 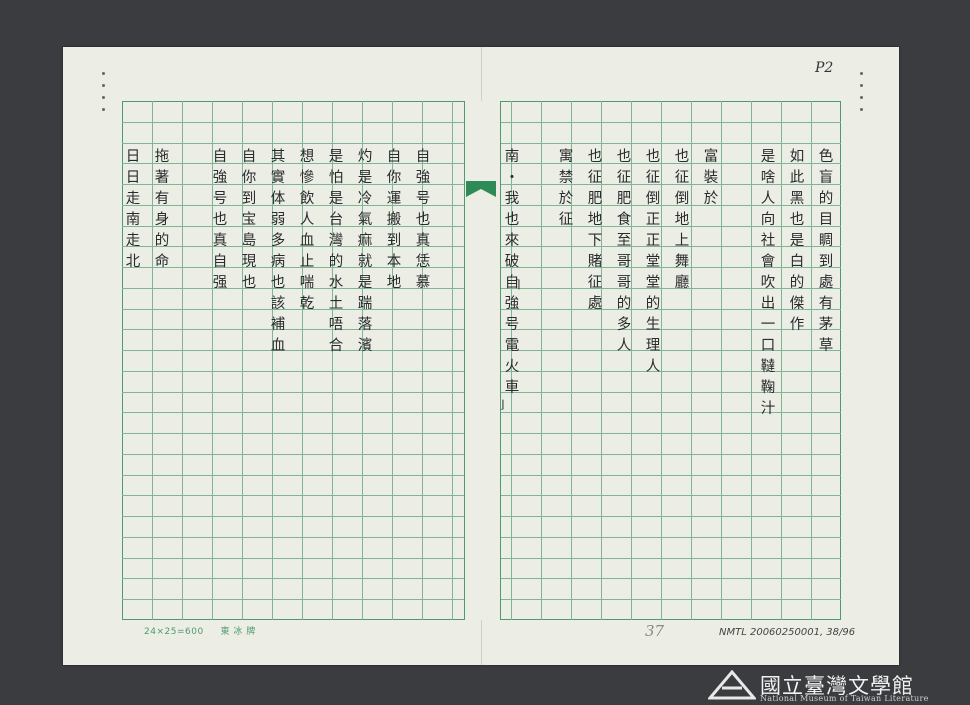 I want to click on text-column: 自你運搬到本地, so click(x=392, y=221).